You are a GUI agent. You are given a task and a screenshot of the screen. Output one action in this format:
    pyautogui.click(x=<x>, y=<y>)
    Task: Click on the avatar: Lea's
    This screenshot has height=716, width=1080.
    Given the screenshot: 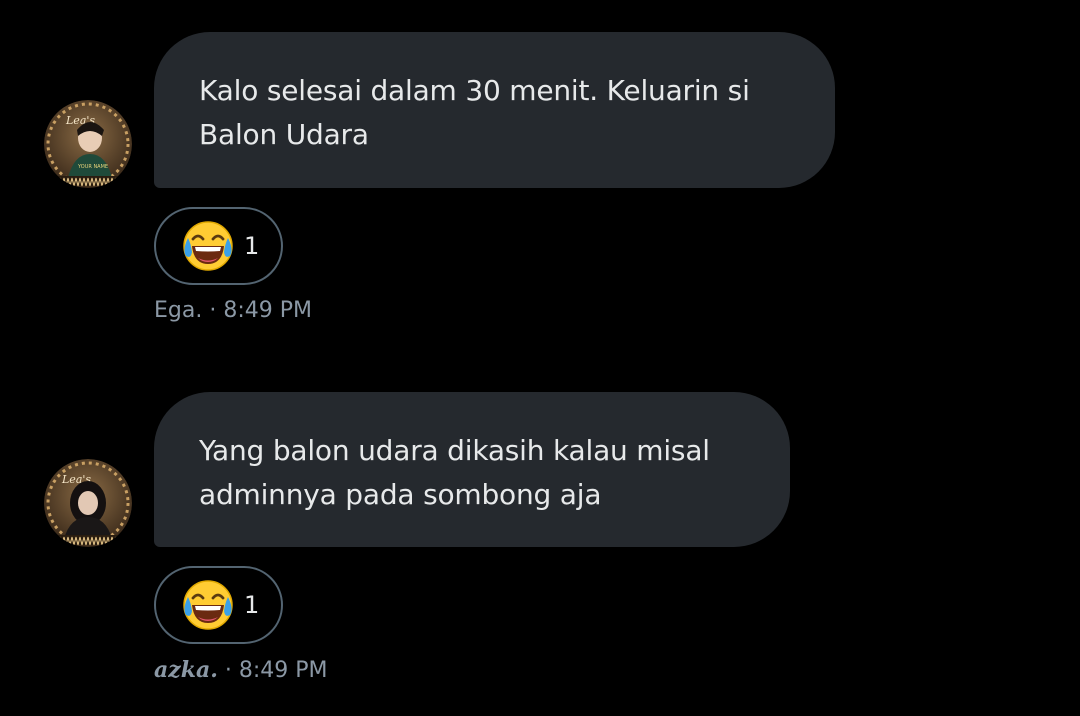 What is the action you would take?
    pyautogui.click(x=88, y=503)
    